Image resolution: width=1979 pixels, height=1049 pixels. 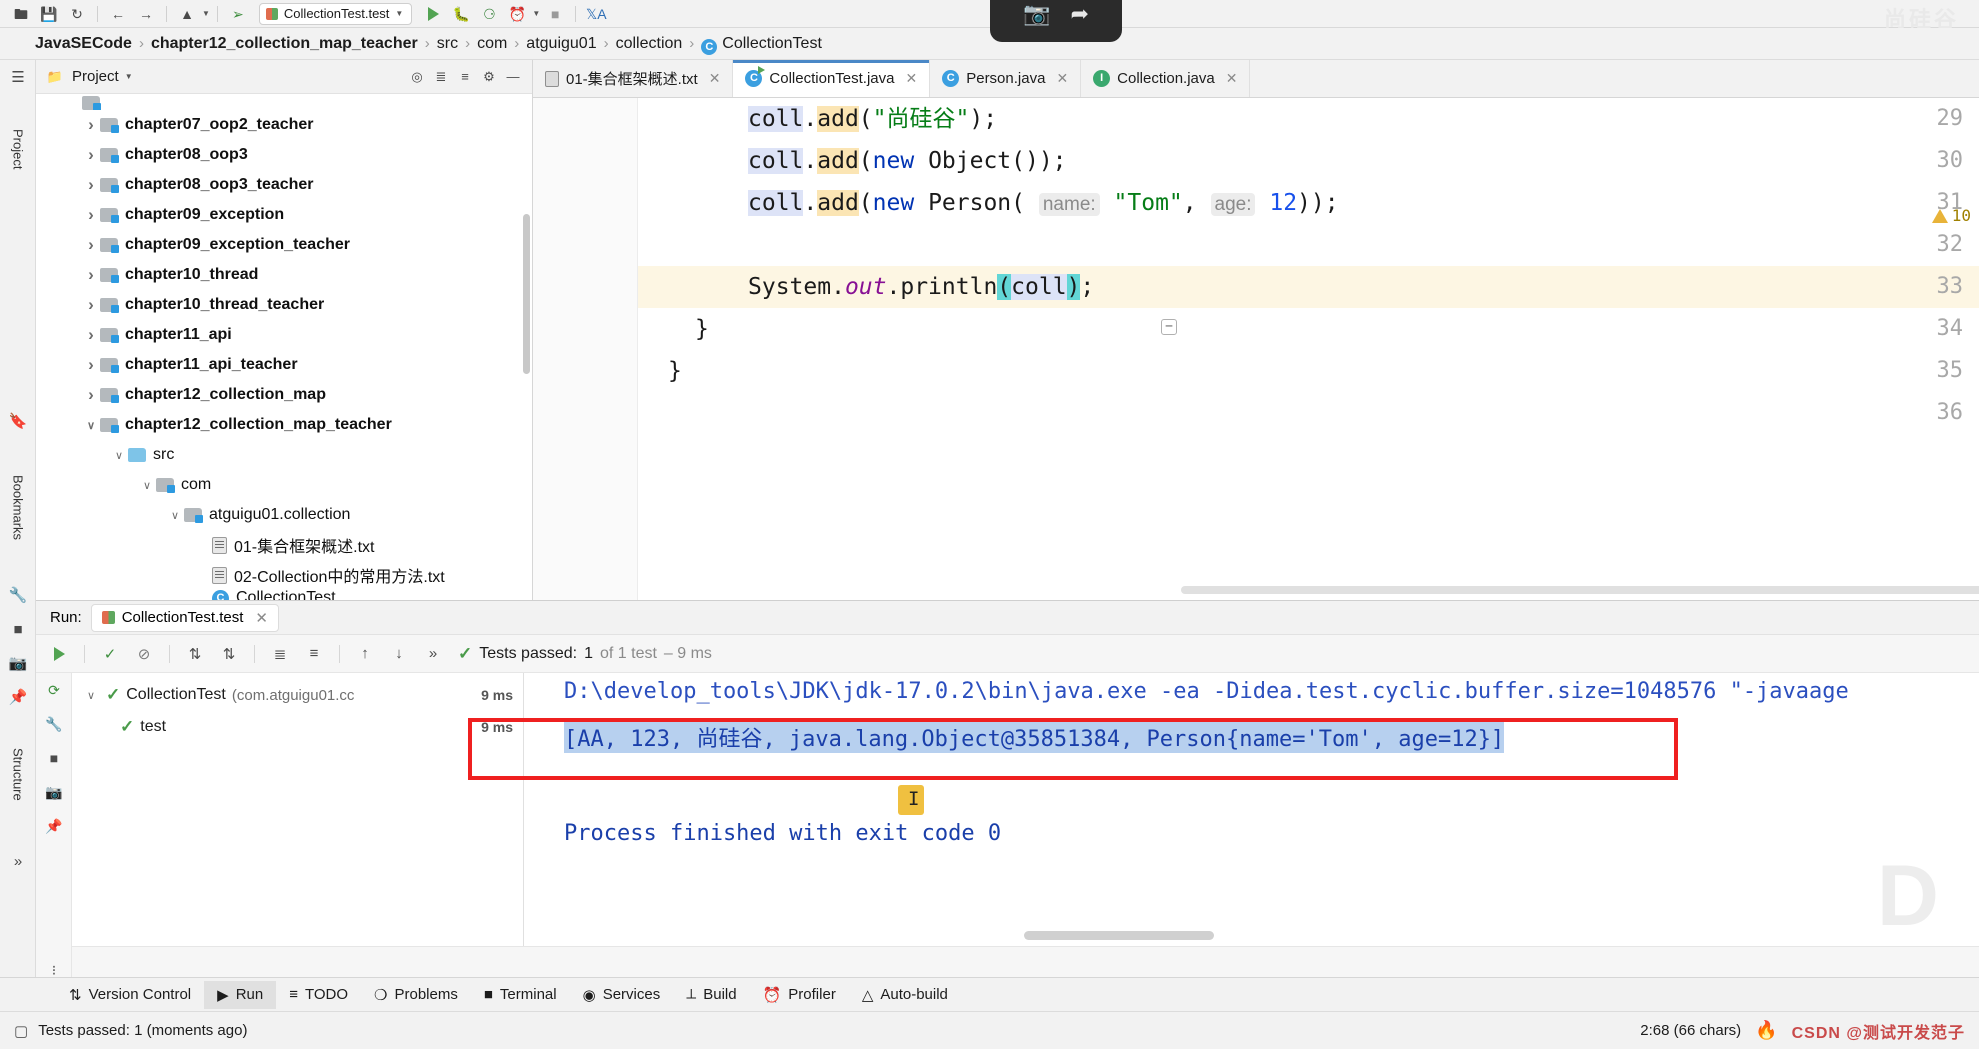 What do you see at coordinates (307, 103) in the screenshot?
I see `tree-item-partial` at bounding box center [307, 103].